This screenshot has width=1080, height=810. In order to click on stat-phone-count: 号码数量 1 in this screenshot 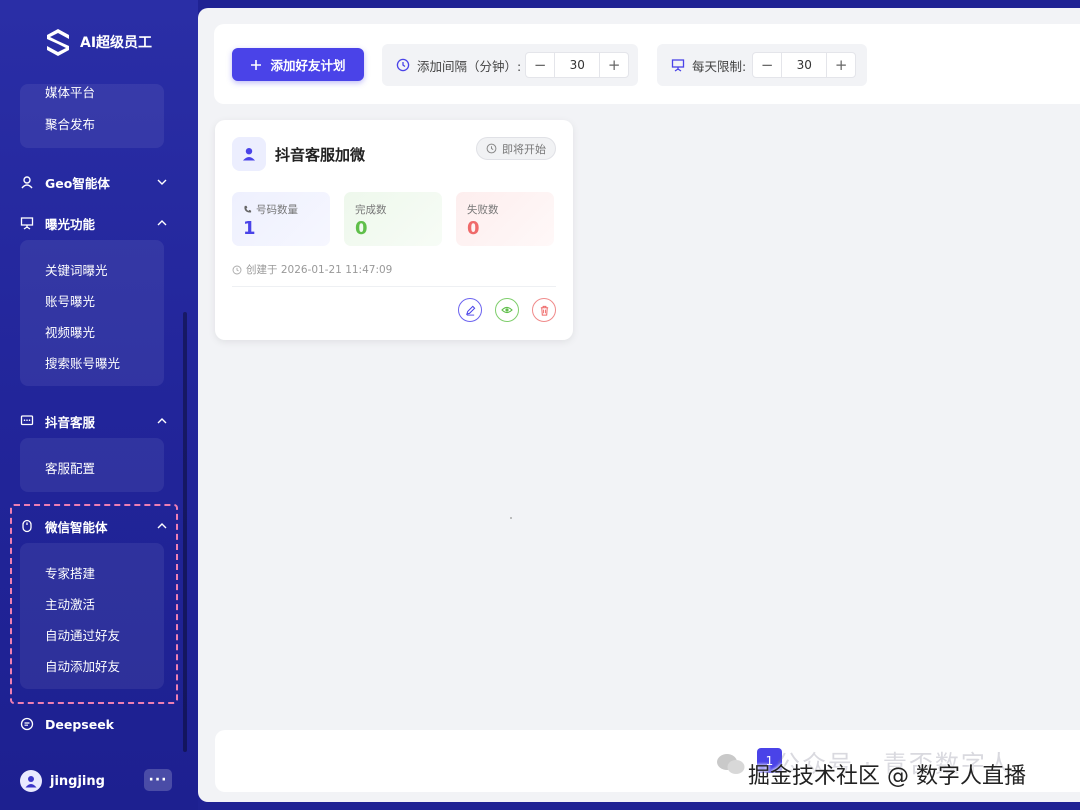, I will do `click(281, 219)`.